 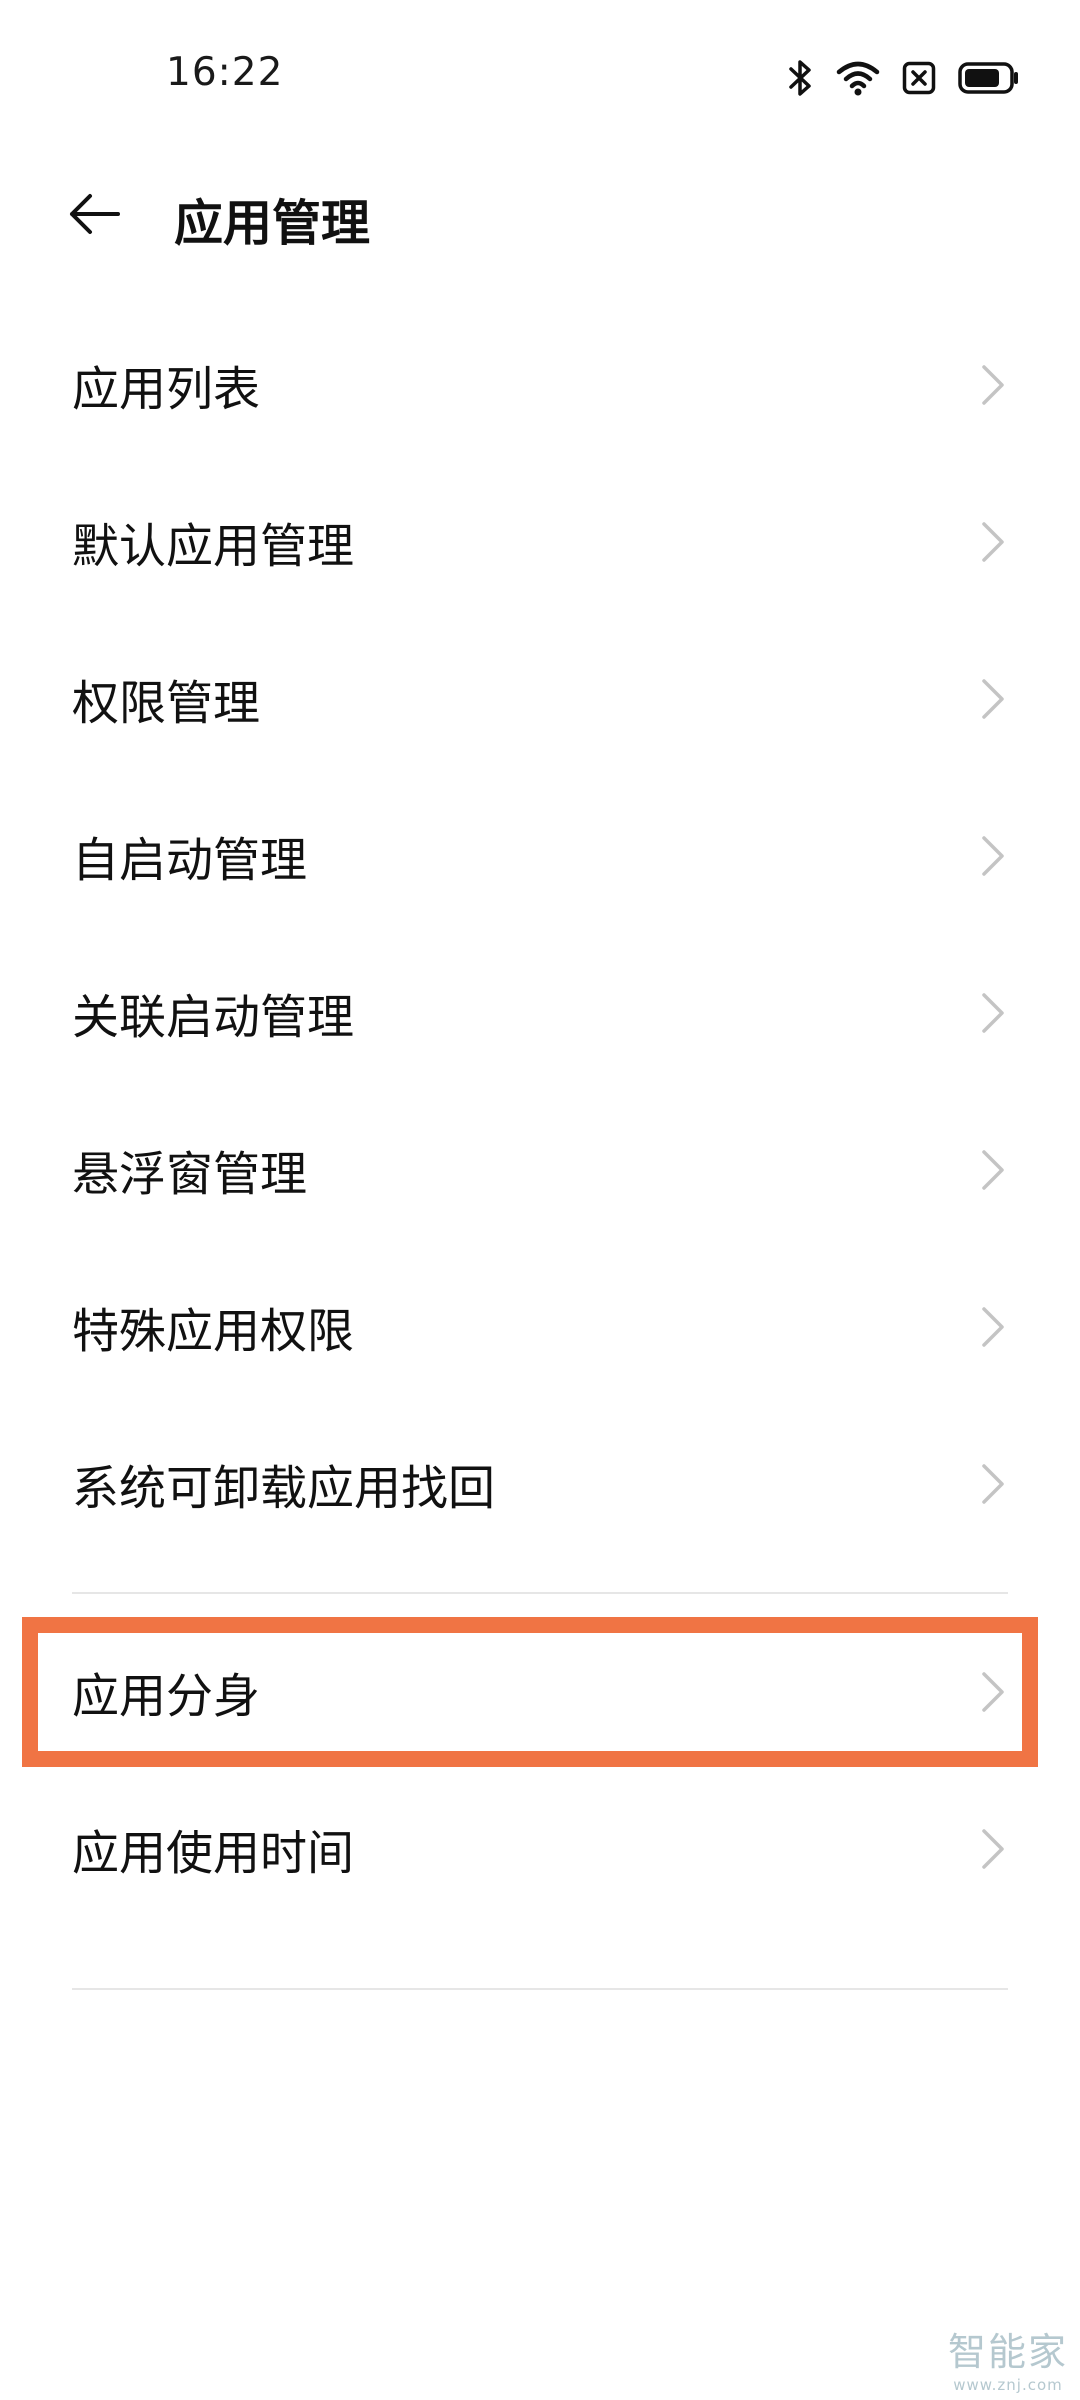 I want to click on bluetooth-icon, so click(x=801, y=78).